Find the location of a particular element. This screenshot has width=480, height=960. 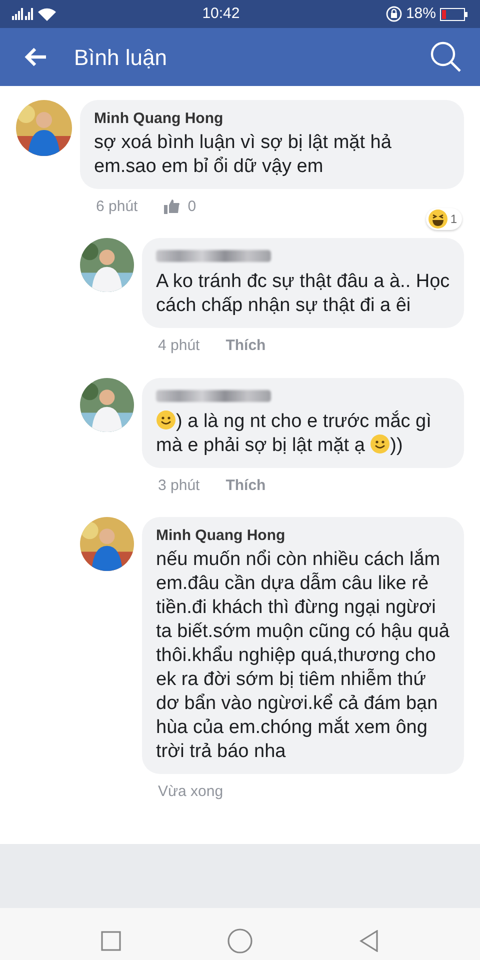

comment-text: A ko tránh đc sự thật đâu a à.. Học cách chấp nhận sự thật đi a êi is located at coordinates (303, 294).